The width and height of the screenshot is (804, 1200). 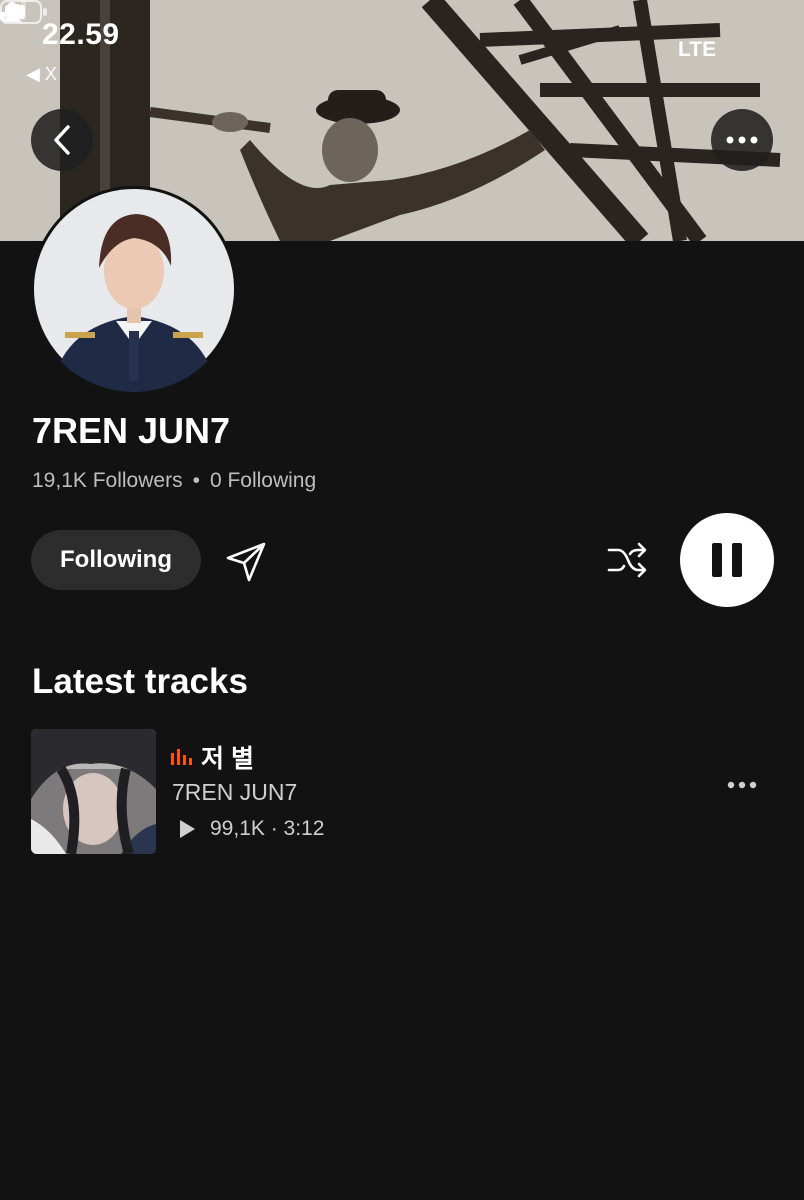 What do you see at coordinates (246, 562) in the screenshot?
I see `send-icon` at bounding box center [246, 562].